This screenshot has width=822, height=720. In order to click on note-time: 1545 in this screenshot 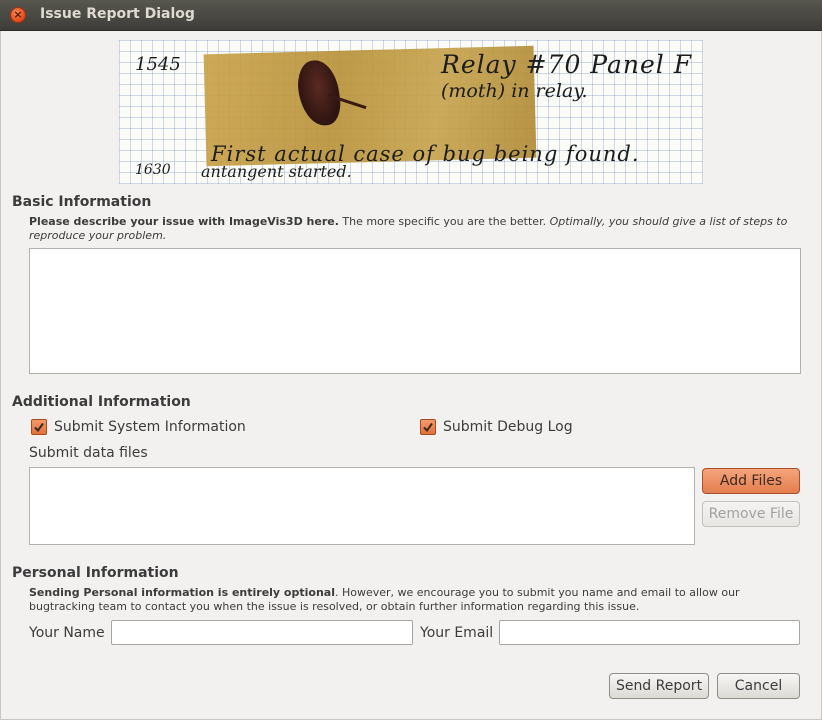, I will do `click(158, 64)`.